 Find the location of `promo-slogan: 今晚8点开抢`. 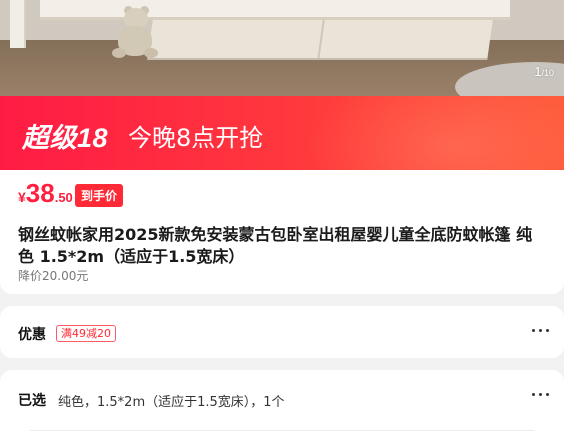

promo-slogan: 今晚8点开抢 is located at coordinates (196, 138).